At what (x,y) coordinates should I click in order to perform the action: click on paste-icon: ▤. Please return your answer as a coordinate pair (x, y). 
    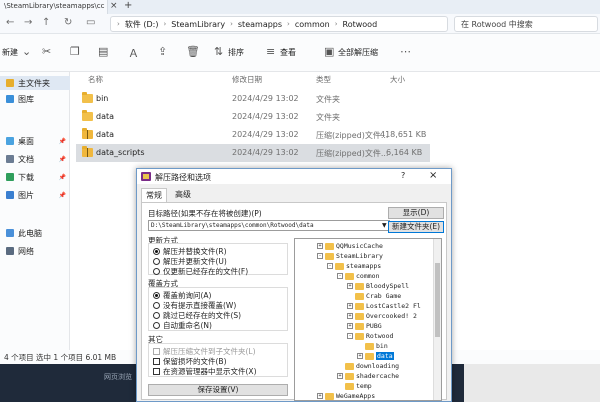
    Looking at the image, I should click on (103, 51).